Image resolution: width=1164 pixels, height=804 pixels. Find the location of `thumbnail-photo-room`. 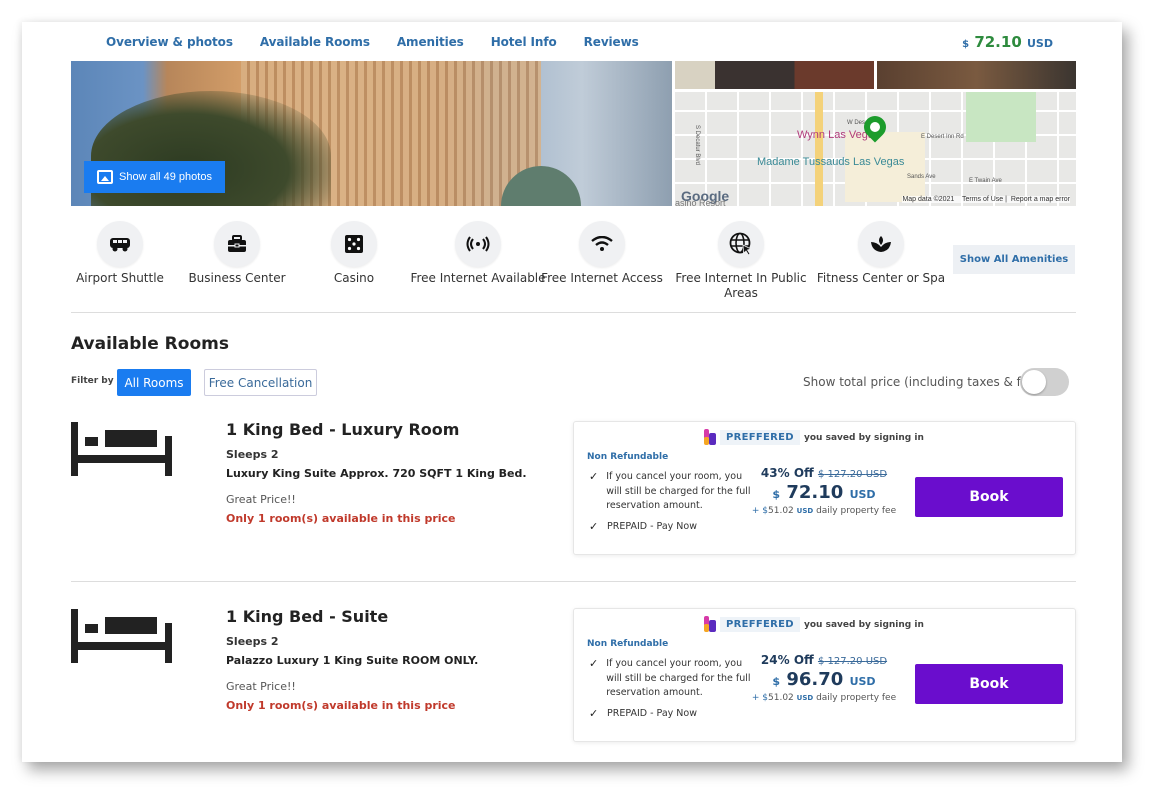

thumbnail-photo-room is located at coordinates (774, 75).